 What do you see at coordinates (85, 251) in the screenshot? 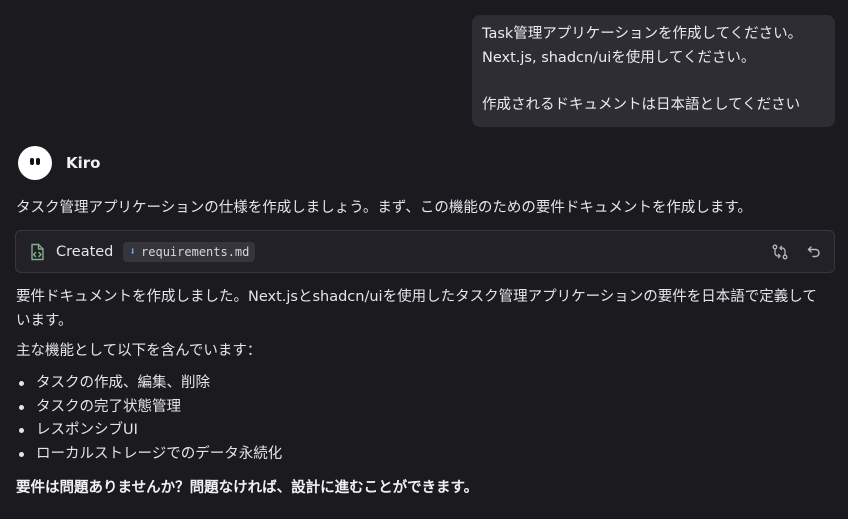
I see `file-status-label: Created` at bounding box center [85, 251].